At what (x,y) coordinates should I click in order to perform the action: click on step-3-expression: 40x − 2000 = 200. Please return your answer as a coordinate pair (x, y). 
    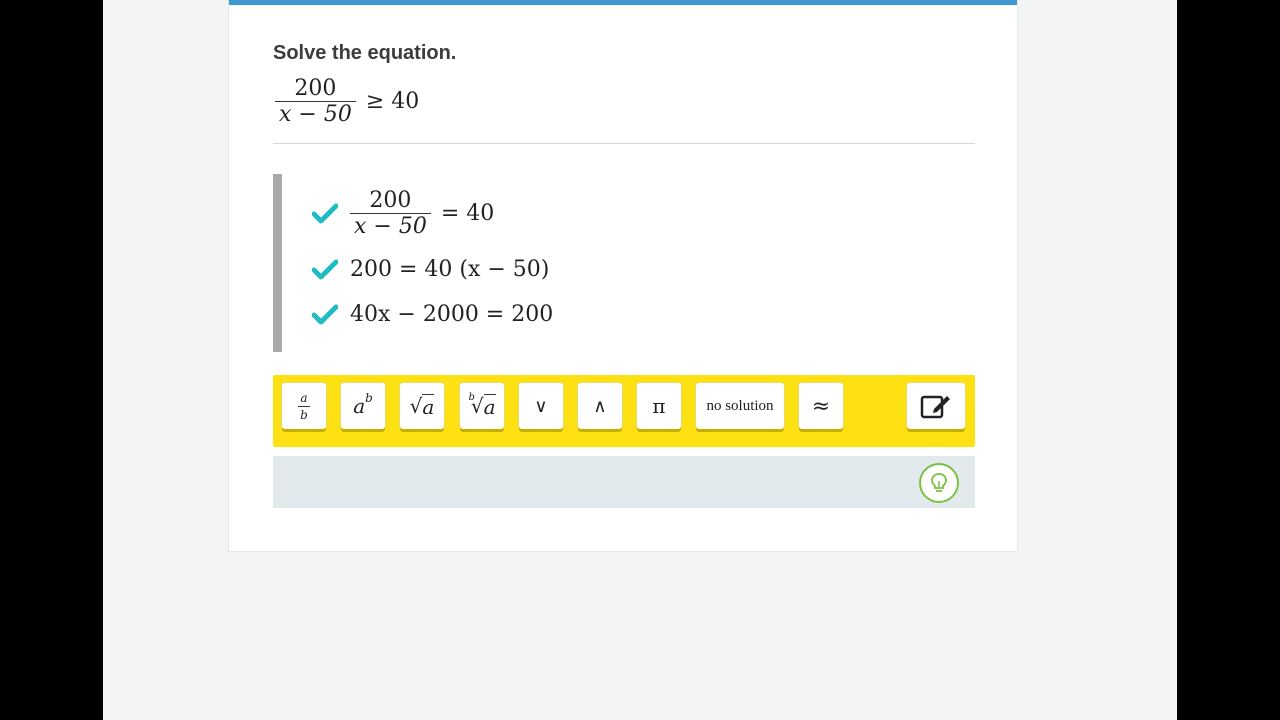
    Looking at the image, I should click on (452, 314).